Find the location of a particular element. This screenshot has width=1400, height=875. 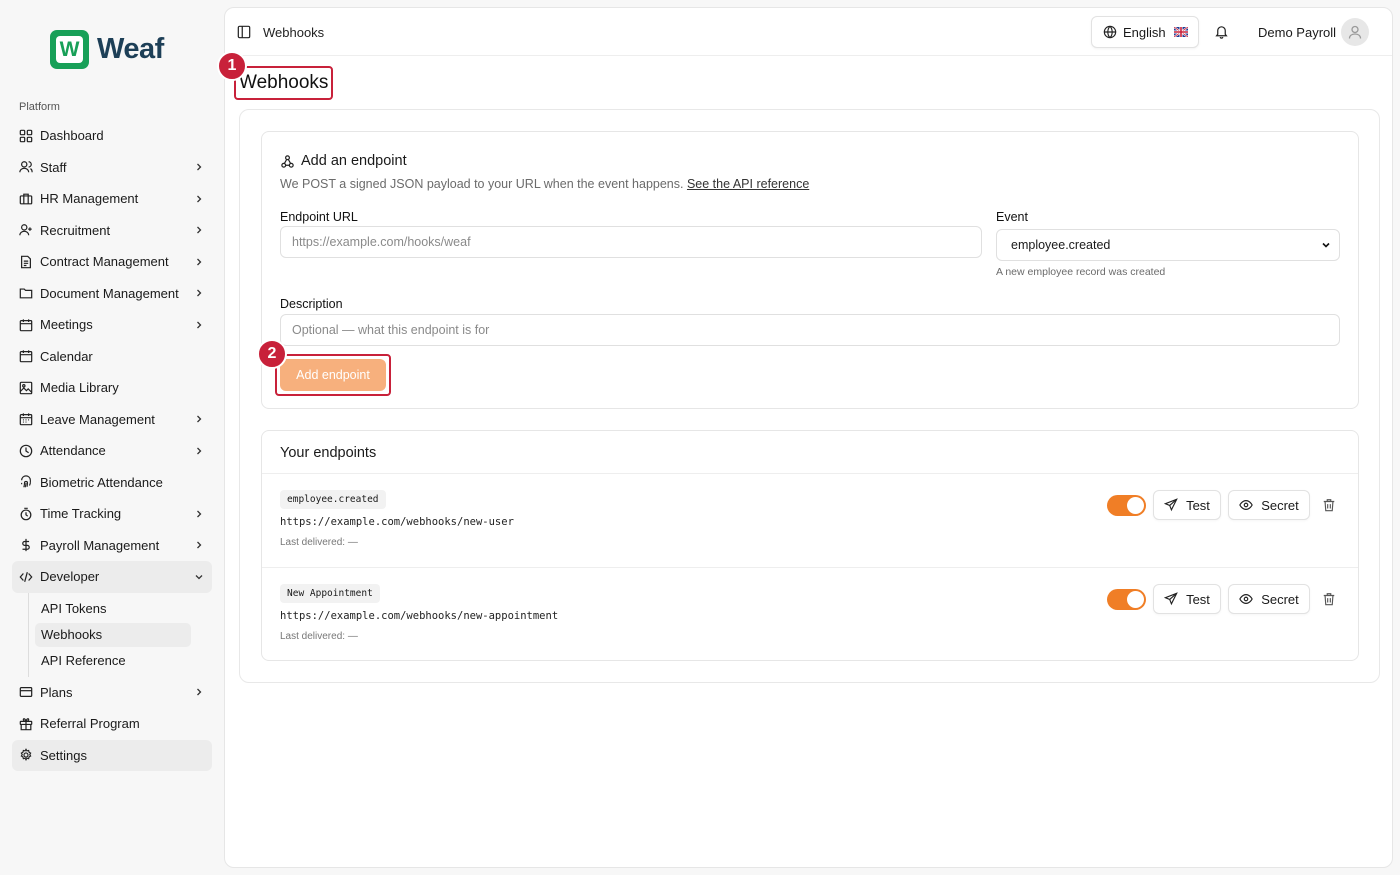

sidebar-item-developer: Developer is located at coordinates (112, 577).